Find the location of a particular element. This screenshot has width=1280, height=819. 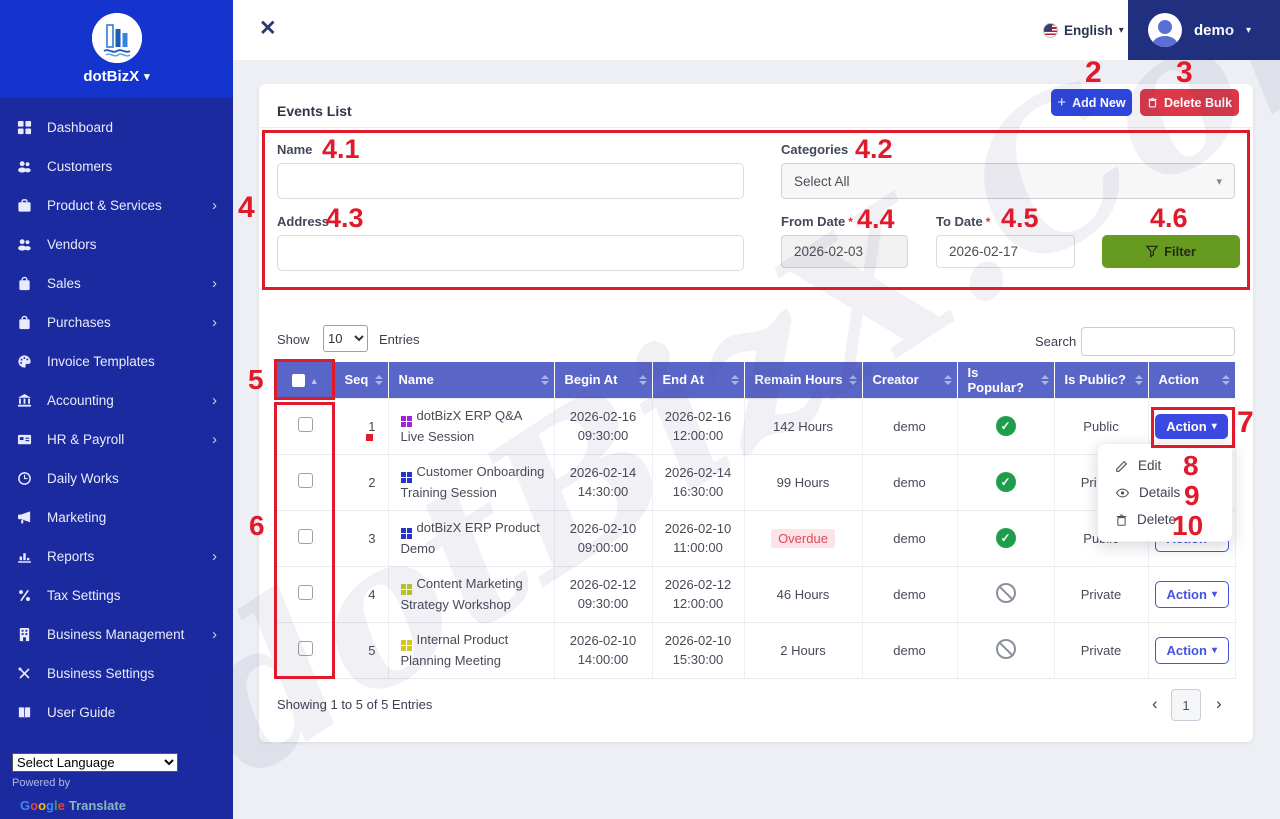

begin-at-cell: 2026-02-10 09:00:00 is located at coordinates (603, 537).